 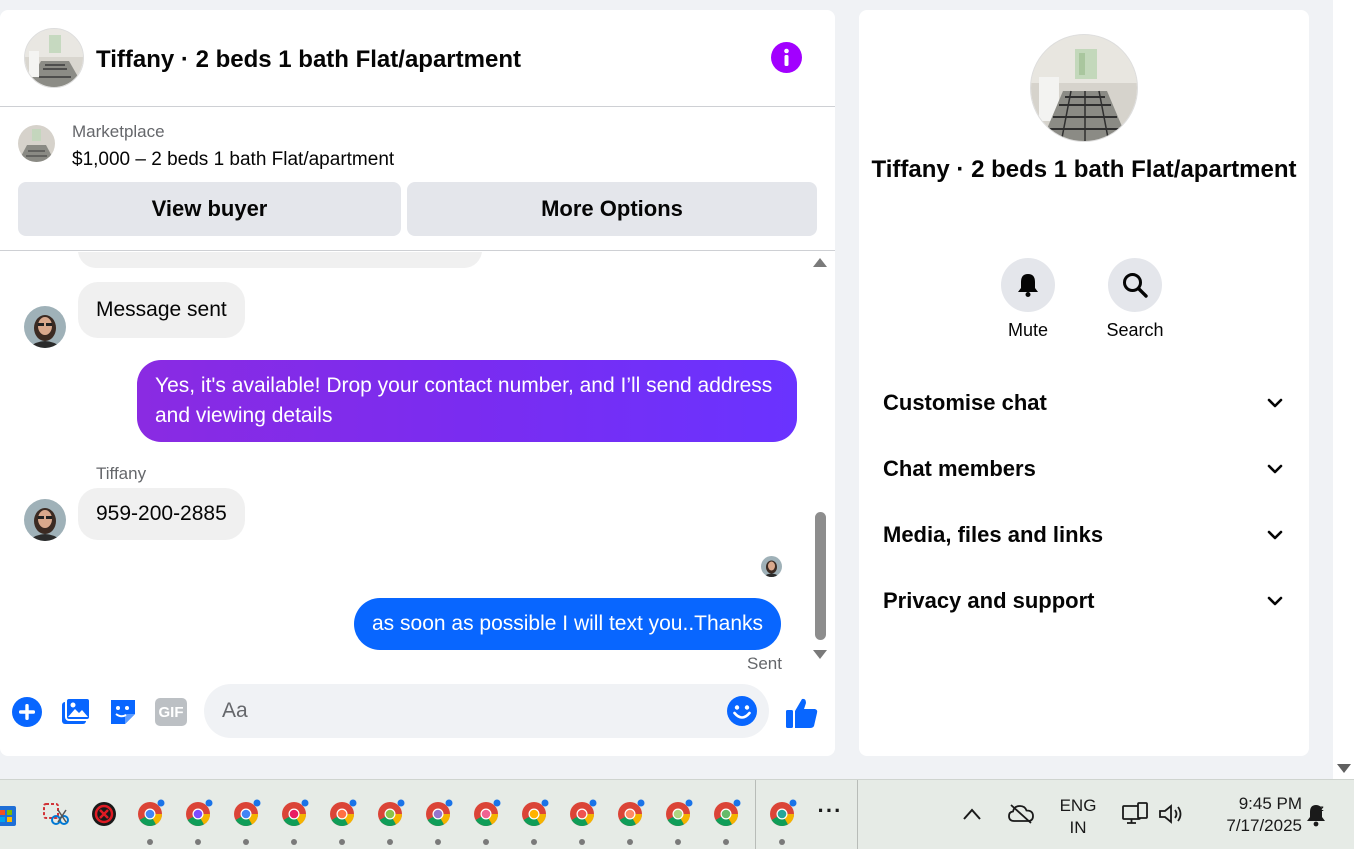 I want to click on clock-date: 7/17/2025, so click(x=1264, y=825).